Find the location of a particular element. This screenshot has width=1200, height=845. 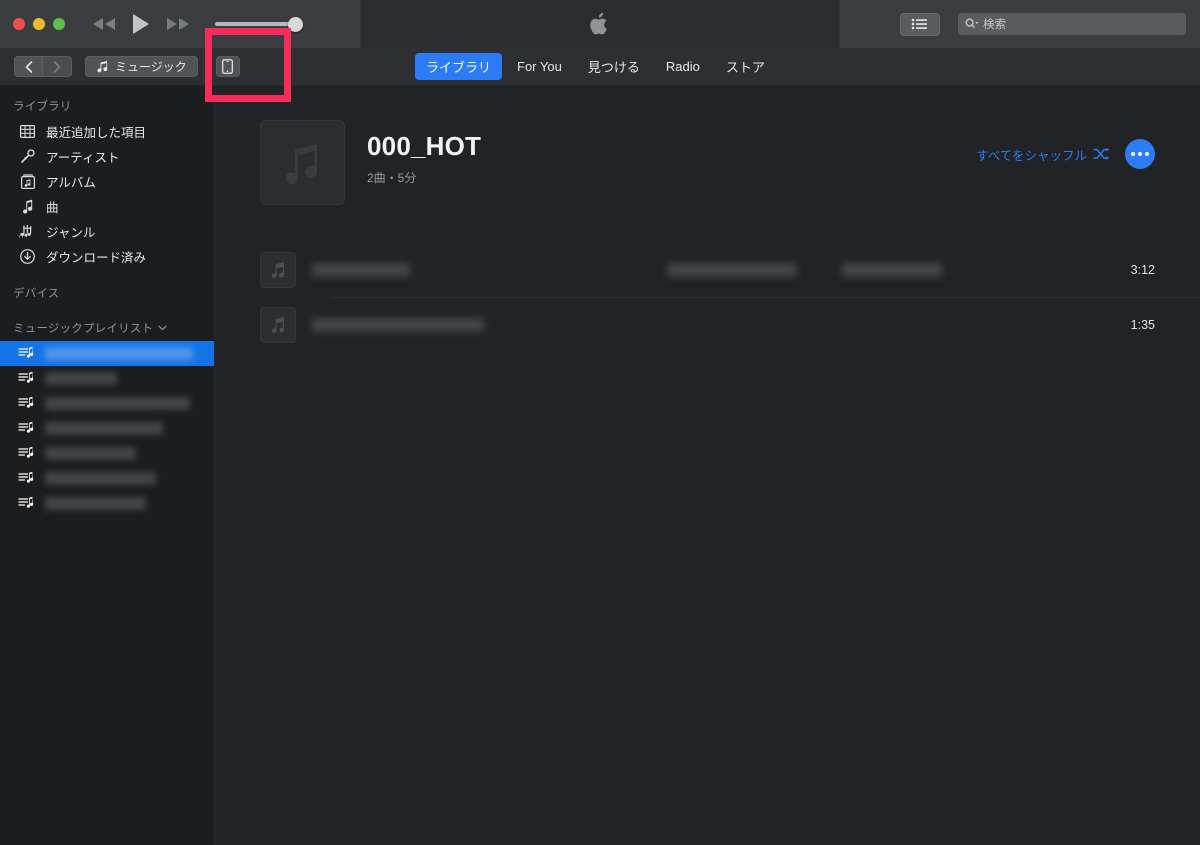

sidebar-item-label: アルバム is located at coordinates (71, 183).